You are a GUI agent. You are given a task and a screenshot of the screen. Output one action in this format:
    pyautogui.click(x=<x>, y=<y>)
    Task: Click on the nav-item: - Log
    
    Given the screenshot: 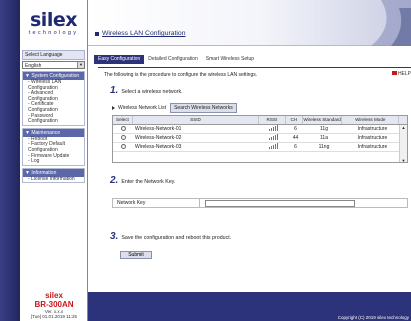 What is the action you would take?
    pyautogui.click(x=53, y=162)
    